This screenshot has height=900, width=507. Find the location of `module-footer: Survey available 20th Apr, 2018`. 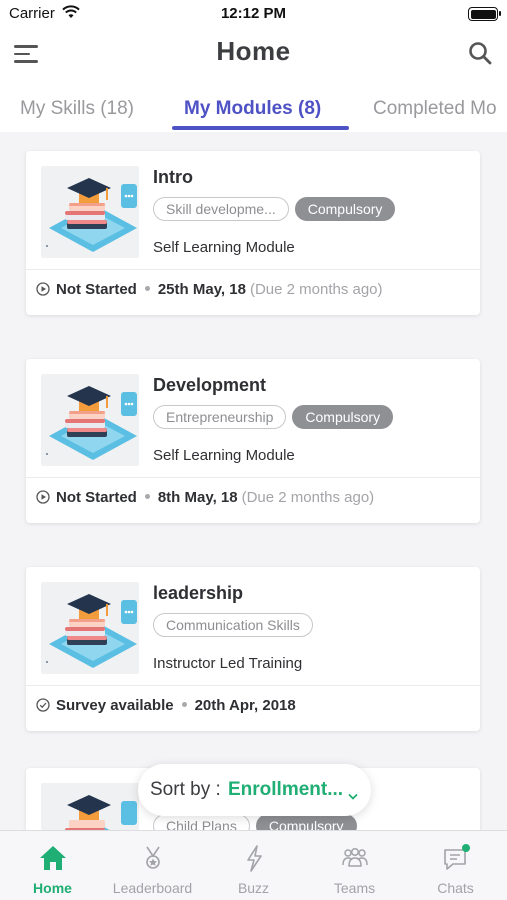

module-footer: Survey available 20th Apr, 2018 is located at coordinates (166, 705).